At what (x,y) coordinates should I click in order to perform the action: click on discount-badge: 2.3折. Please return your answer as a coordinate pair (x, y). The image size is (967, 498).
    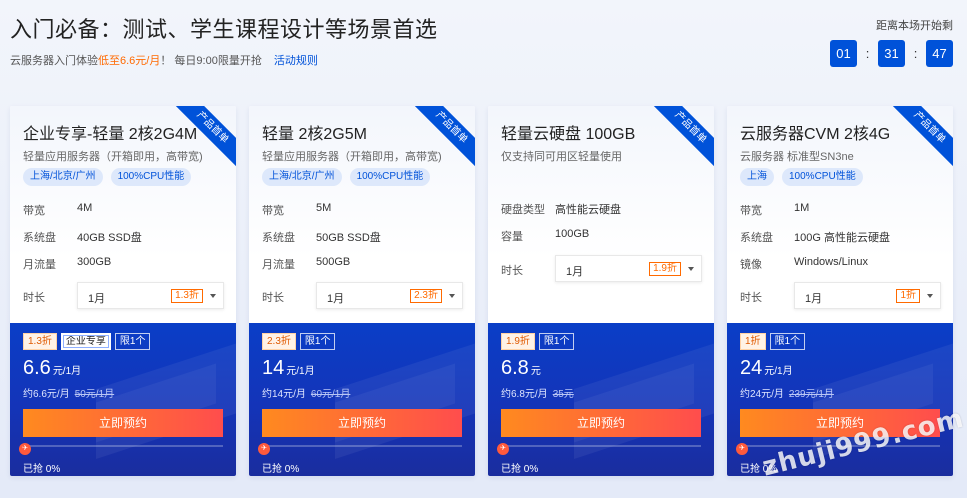
    Looking at the image, I should click on (279, 341).